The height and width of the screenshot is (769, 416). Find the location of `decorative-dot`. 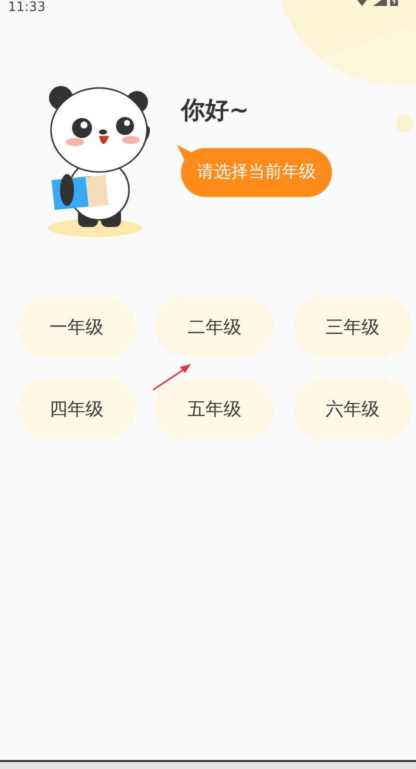

decorative-dot is located at coordinates (404, 123).